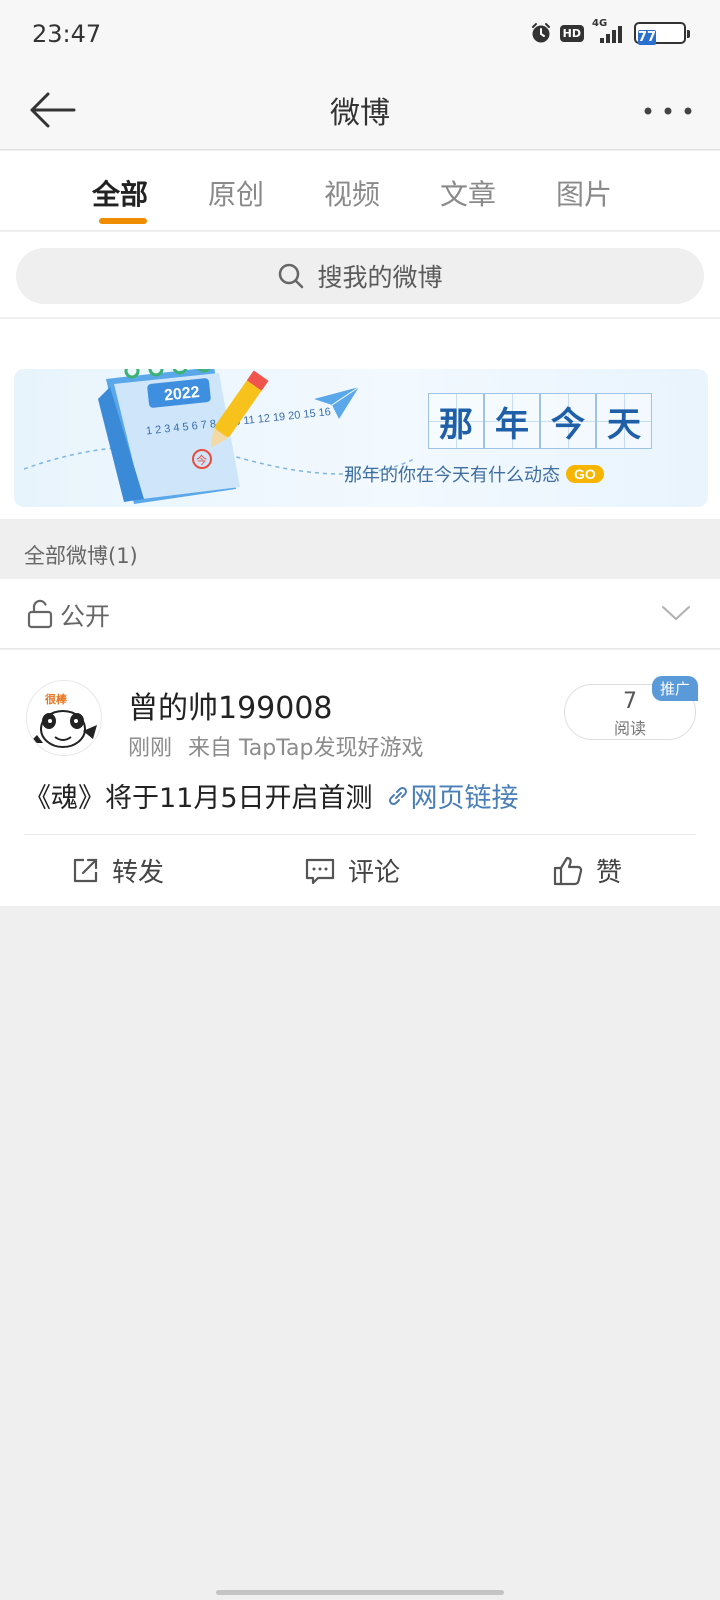 The image size is (720, 1600). Describe the element at coordinates (360, 113) in the screenshot. I see `page-title: 微博` at that location.